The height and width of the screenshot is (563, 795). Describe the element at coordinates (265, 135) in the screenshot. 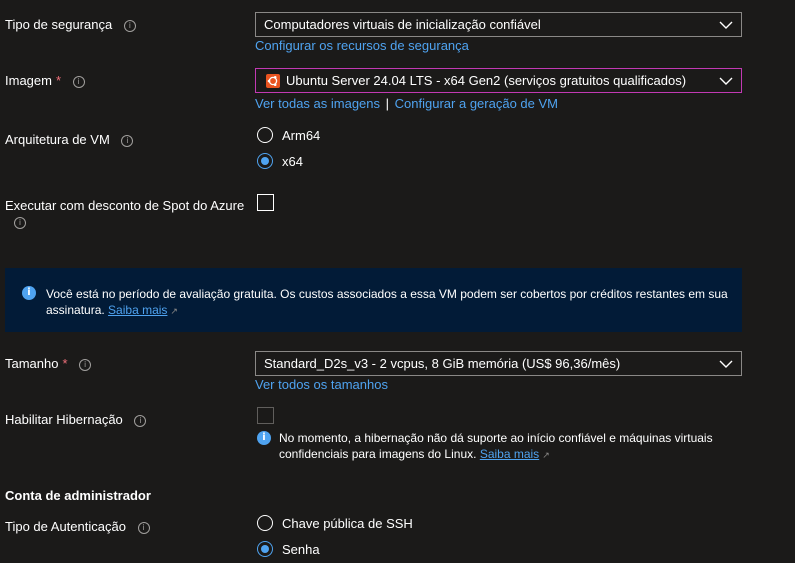

I see `radio-arm64` at that location.